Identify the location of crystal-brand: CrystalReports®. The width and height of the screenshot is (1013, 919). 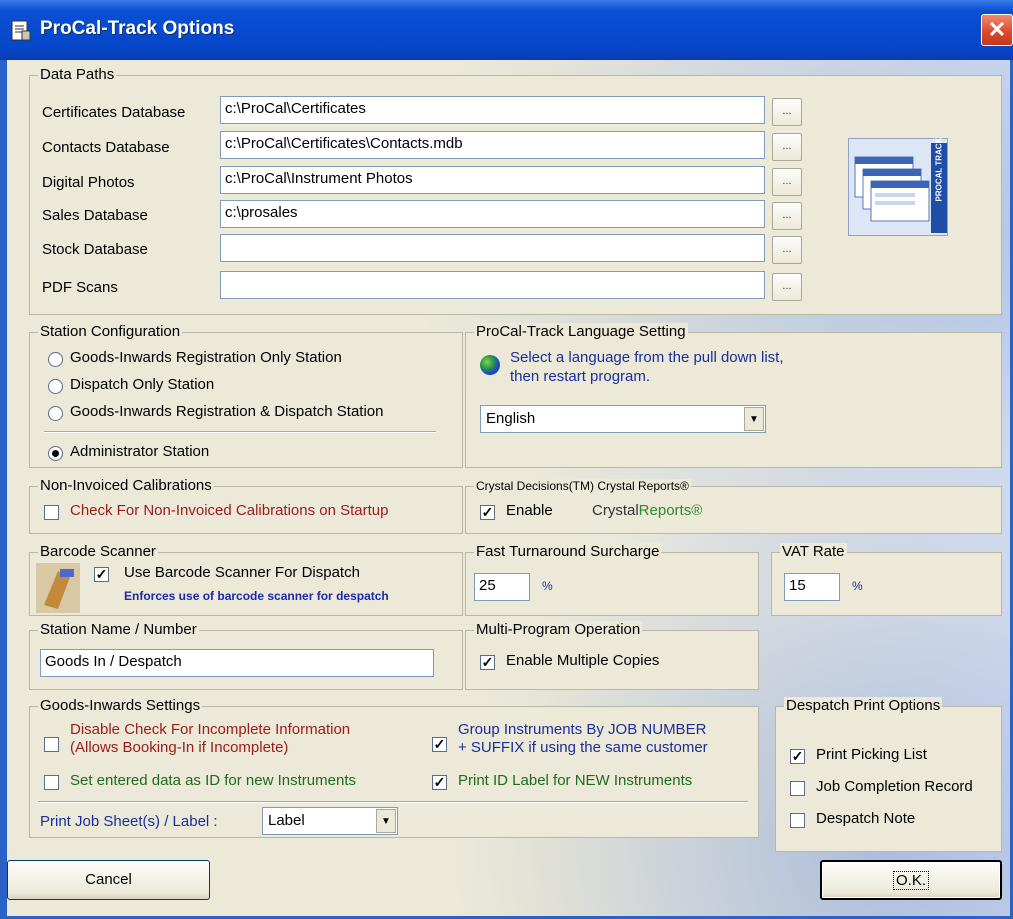
(647, 510).